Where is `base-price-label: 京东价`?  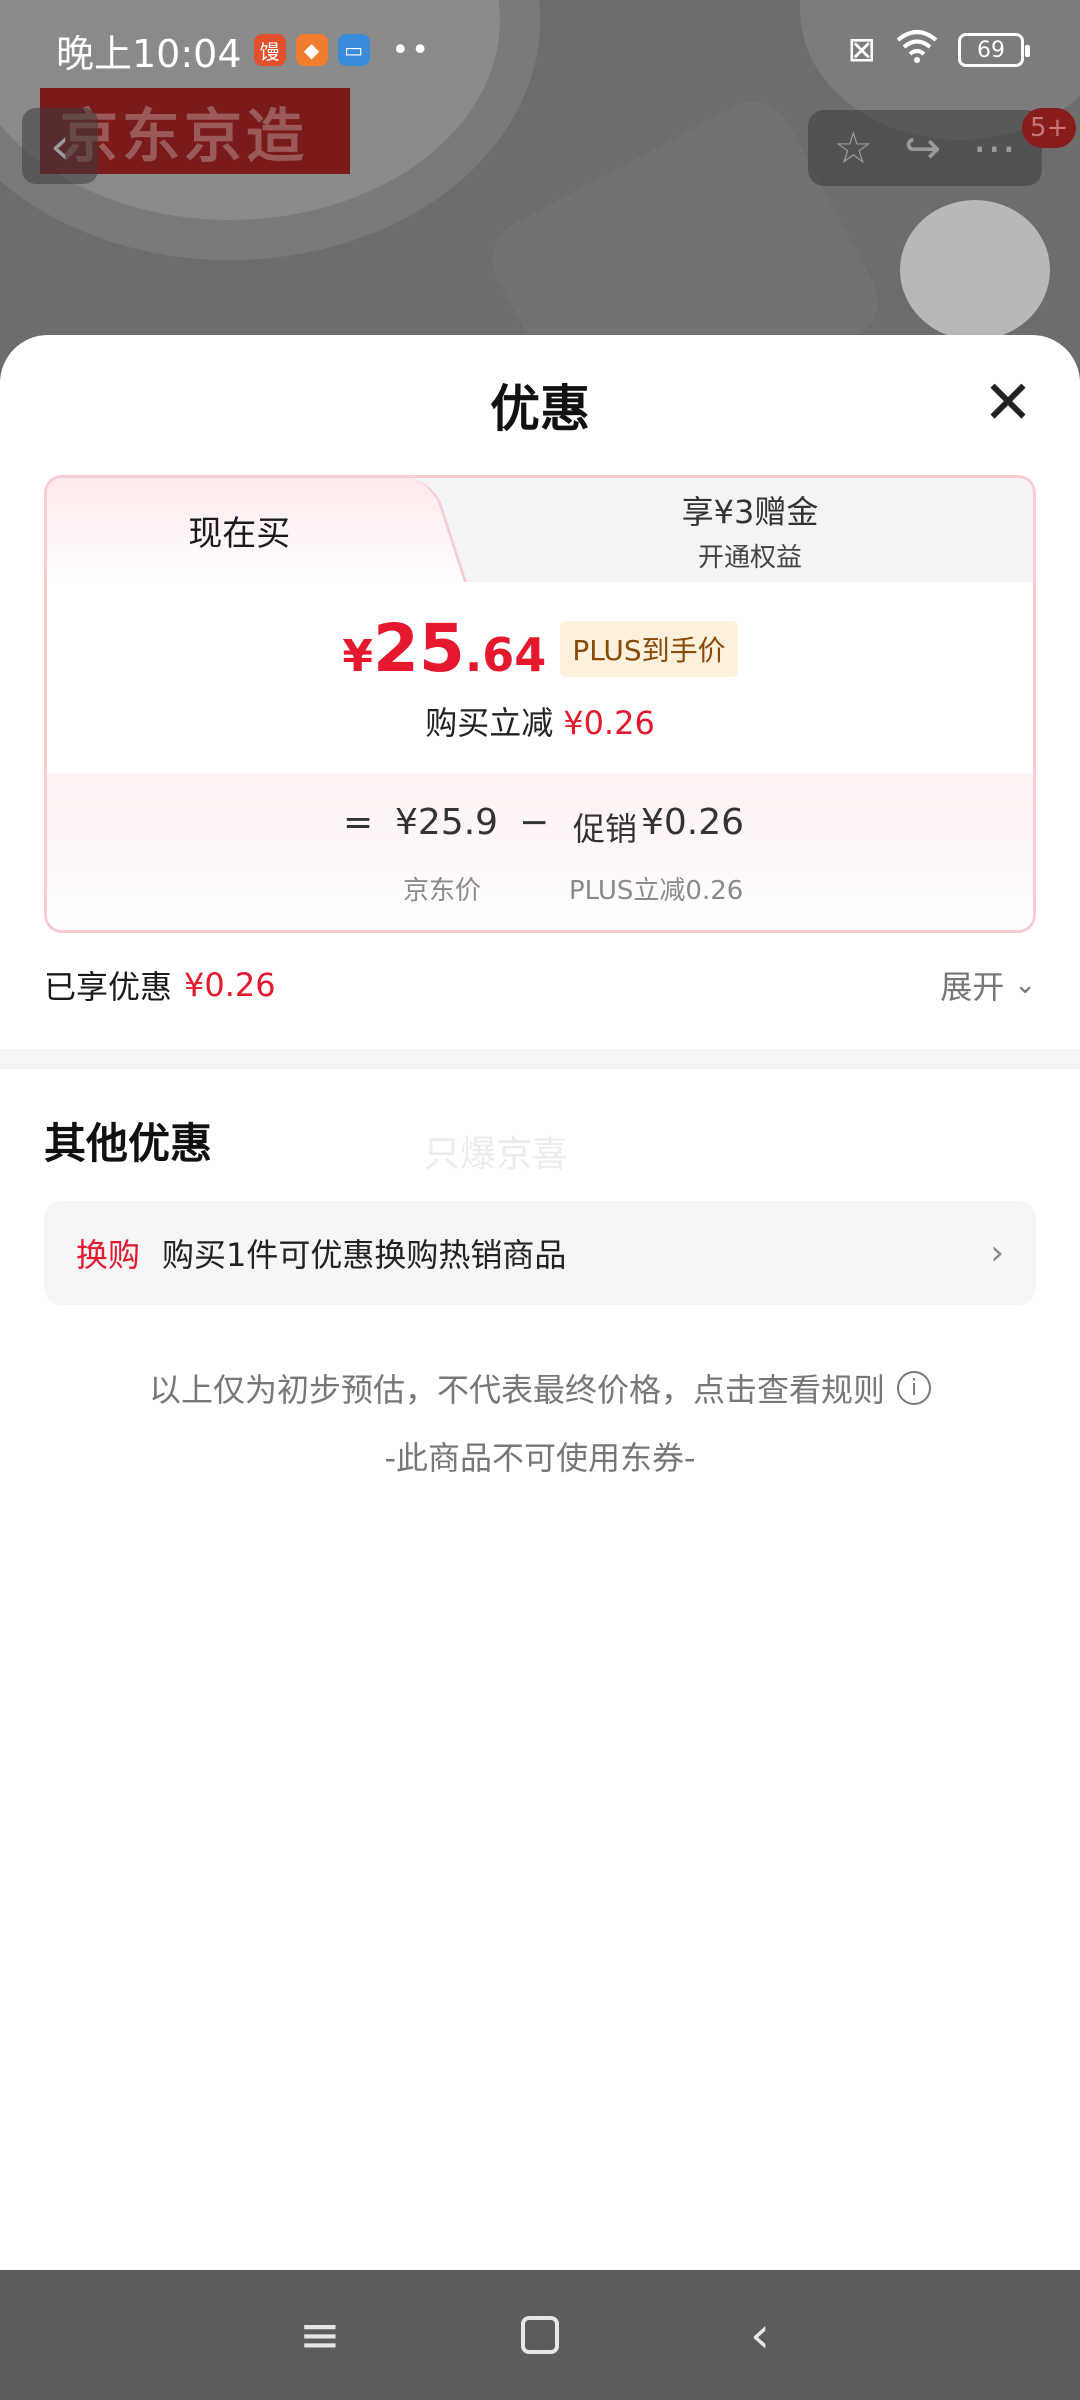
base-price-label: 京东价 is located at coordinates (442, 891).